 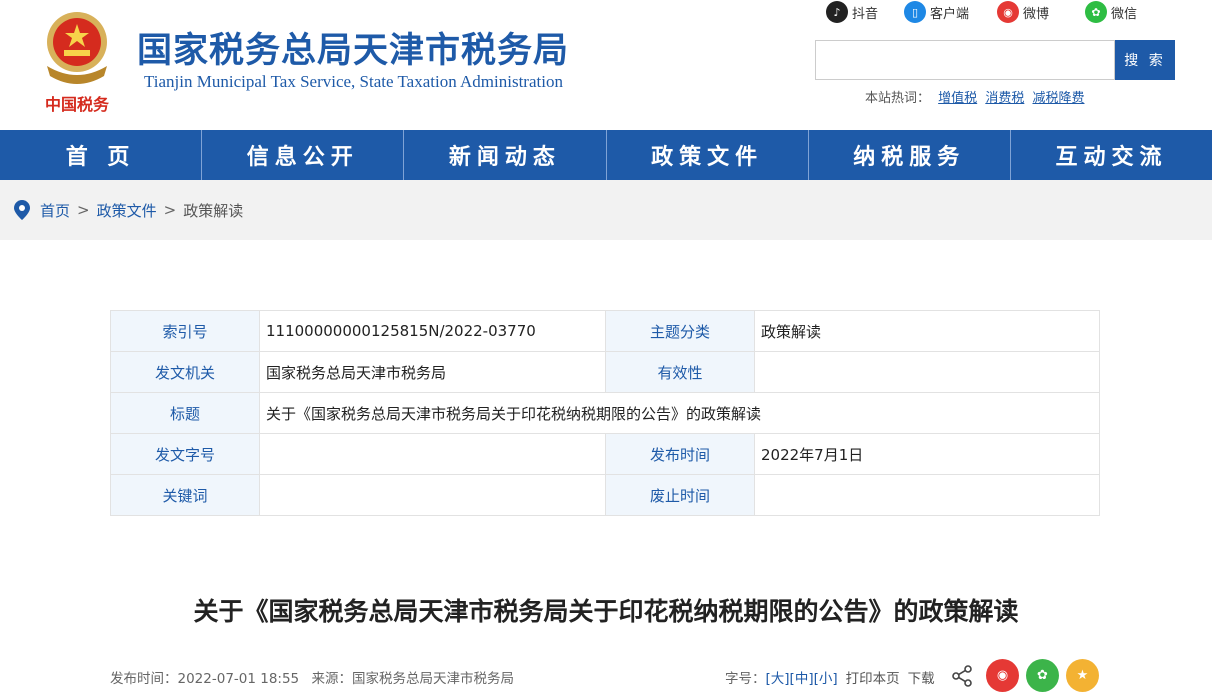 I want to click on info-key: 有效性, so click(x=680, y=372).